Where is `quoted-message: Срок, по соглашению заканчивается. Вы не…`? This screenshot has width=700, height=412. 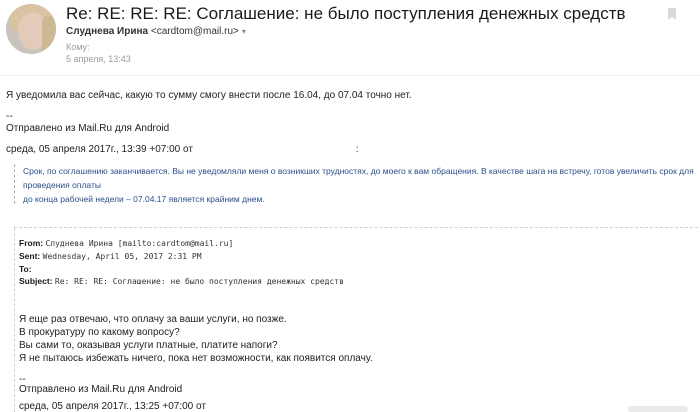
quoted-message: Срок, по соглашению заканчивается. Вы не… is located at coordinates (356, 184).